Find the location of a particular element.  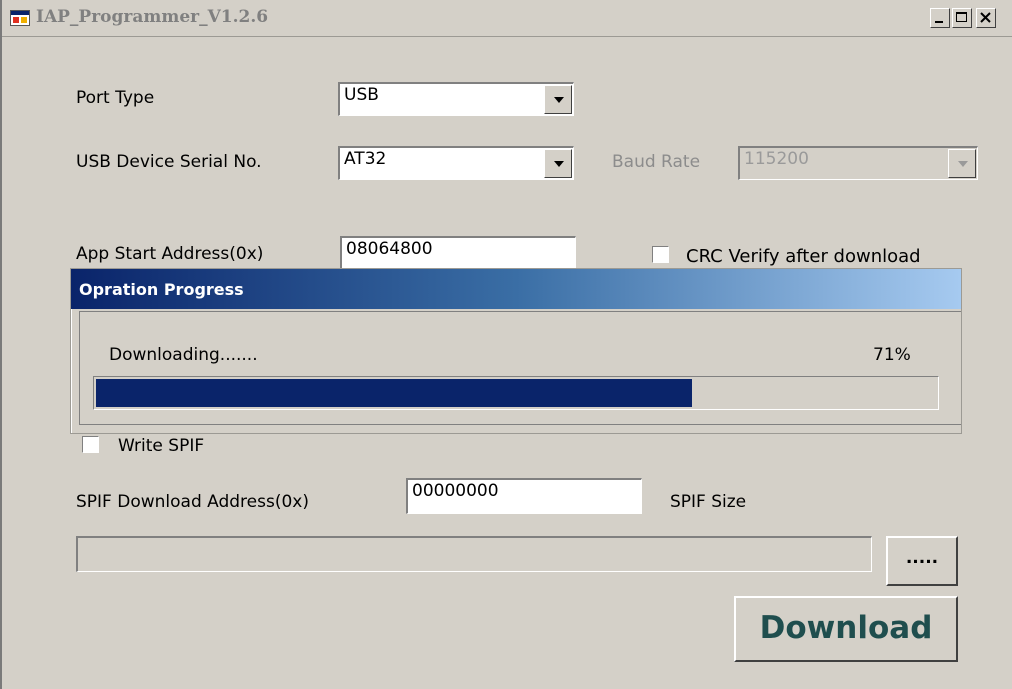

progress-bar-fill is located at coordinates (394, 393).